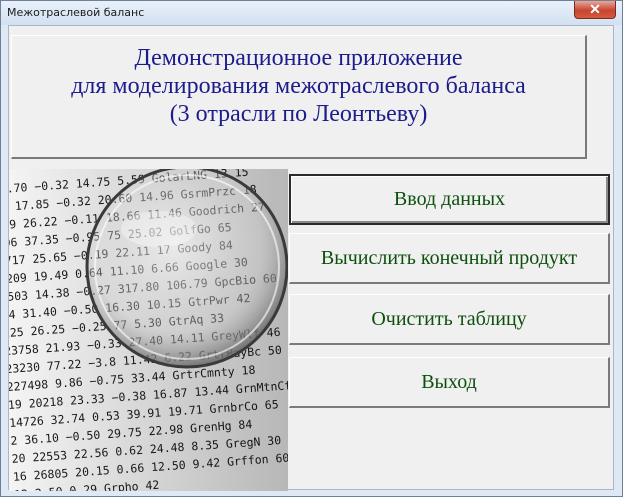 The image size is (623, 497). What do you see at coordinates (76, 12) in the screenshot?
I see `window-title: Межотраслевой баланс` at bounding box center [76, 12].